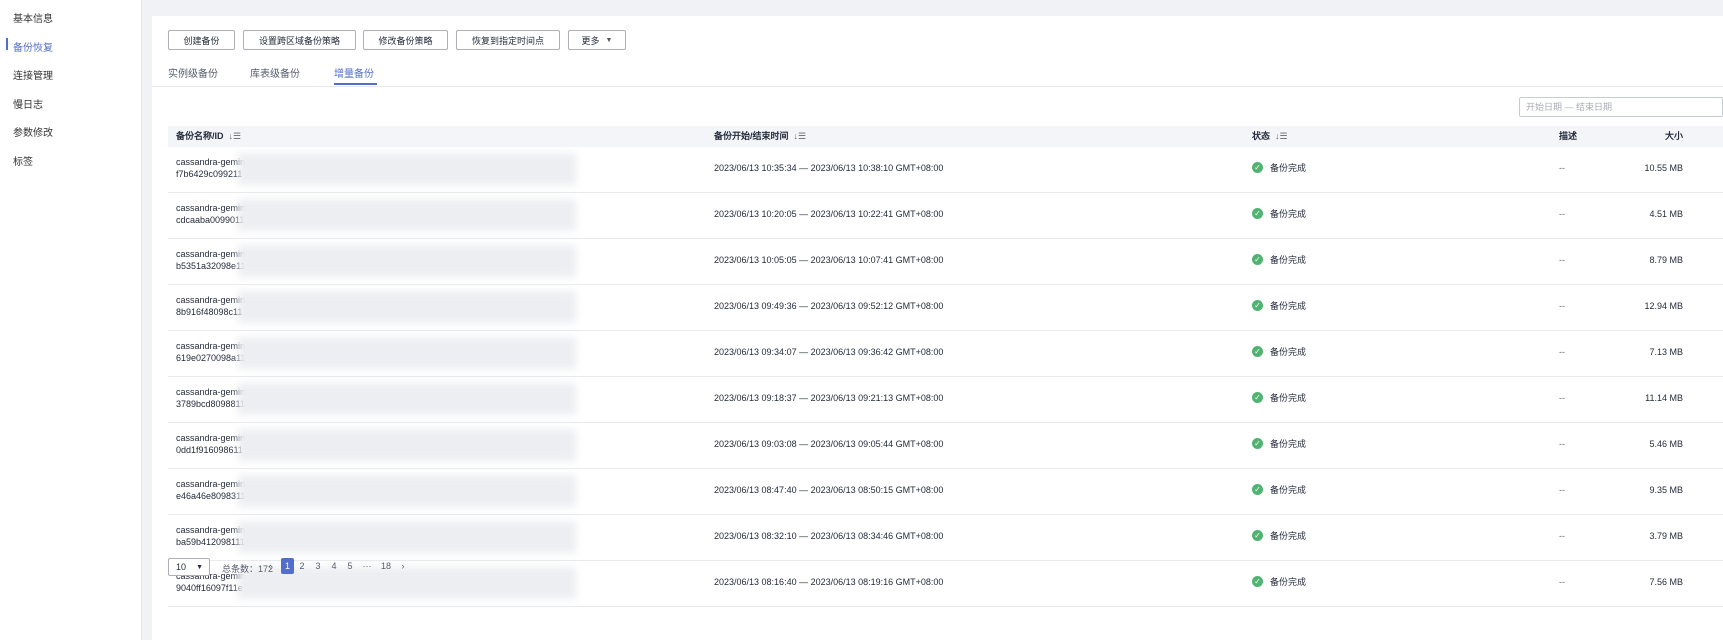  What do you see at coordinates (23, 160) in the screenshot?
I see `sidebar-item-tags: 标签` at bounding box center [23, 160].